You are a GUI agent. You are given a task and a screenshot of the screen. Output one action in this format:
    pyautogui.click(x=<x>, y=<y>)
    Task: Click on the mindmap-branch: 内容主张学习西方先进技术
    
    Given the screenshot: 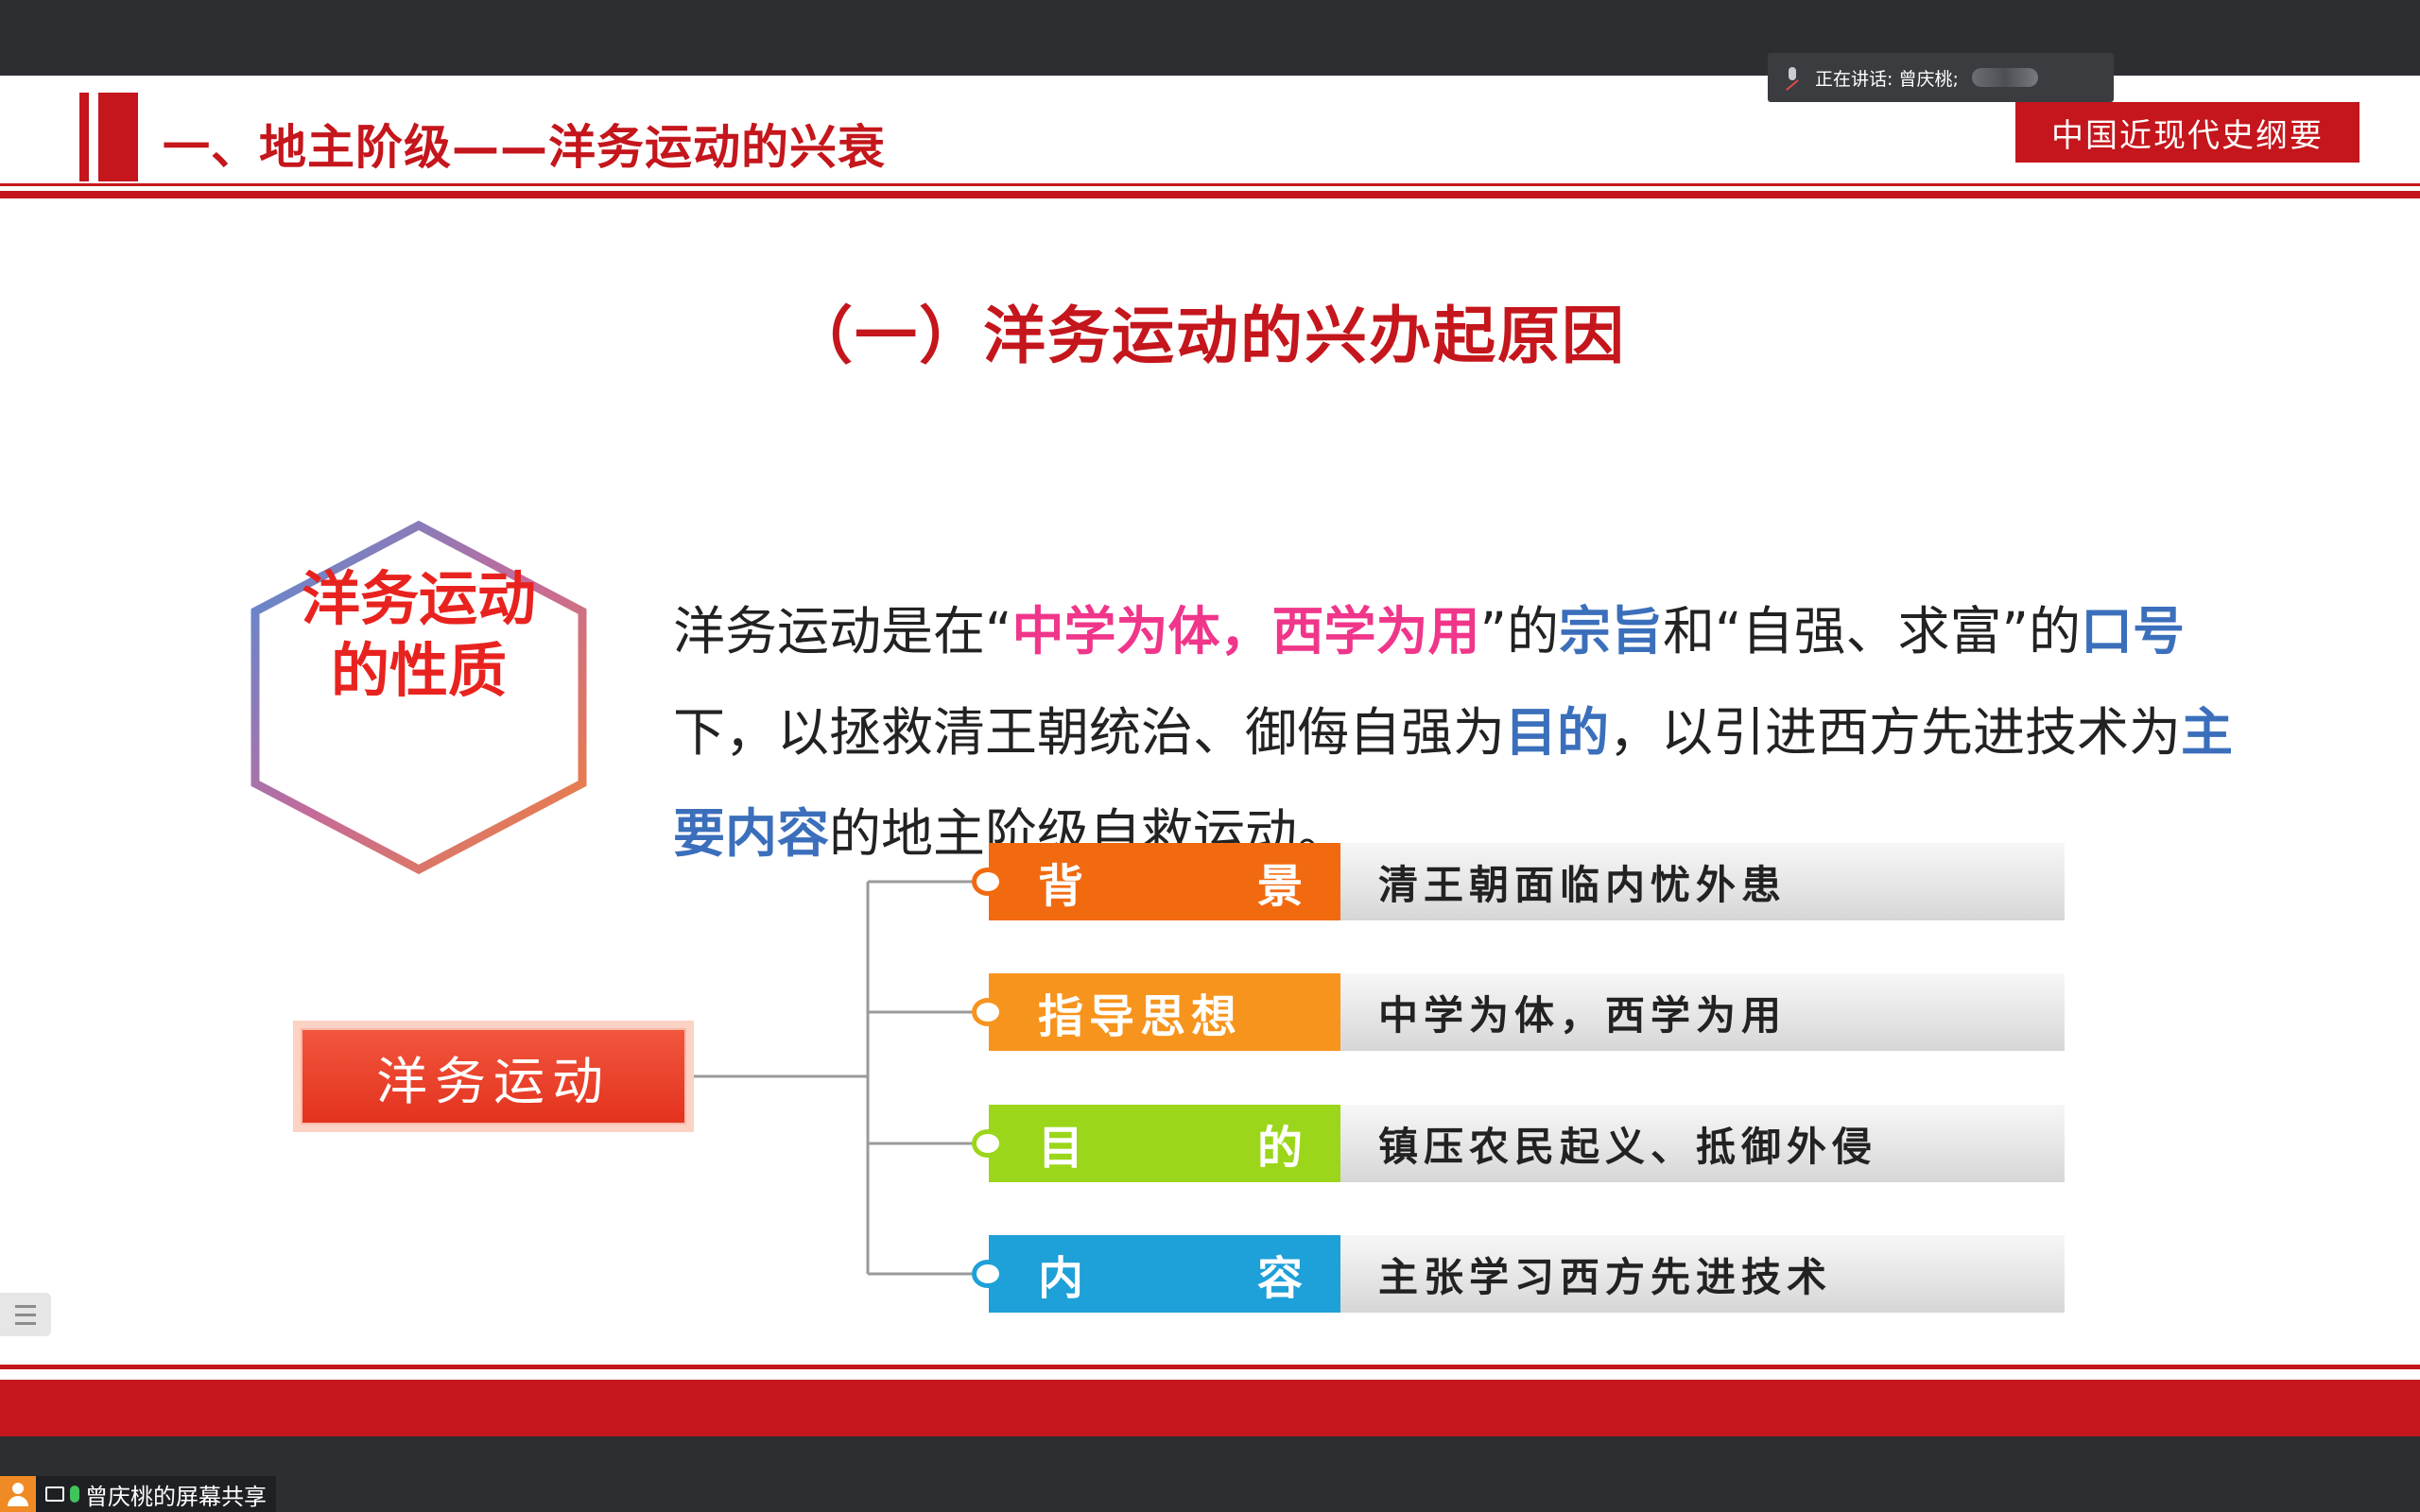 What is the action you would take?
    pyautogui.click(x=1518, y=1274)
    